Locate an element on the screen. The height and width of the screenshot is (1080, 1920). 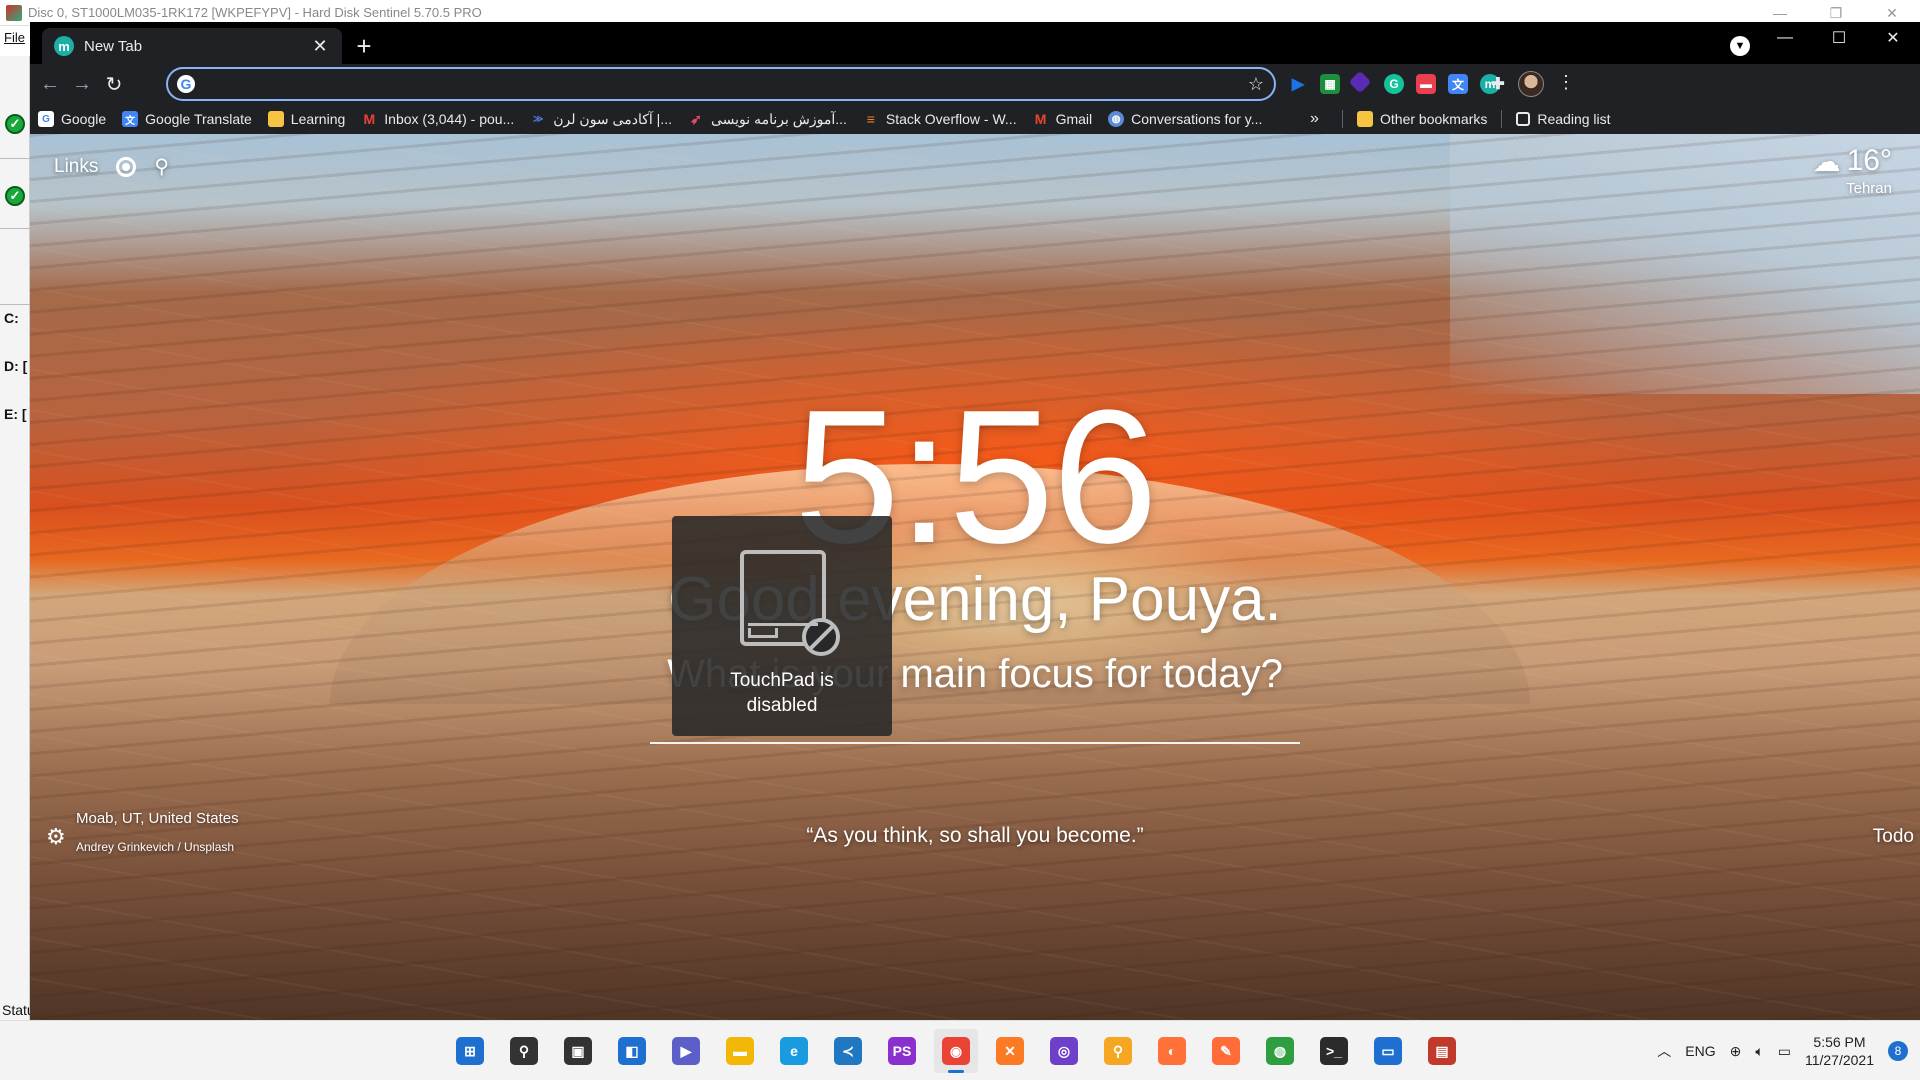
tab-new-tab: m New Tab ✕ is located at coordinates (192, 46).